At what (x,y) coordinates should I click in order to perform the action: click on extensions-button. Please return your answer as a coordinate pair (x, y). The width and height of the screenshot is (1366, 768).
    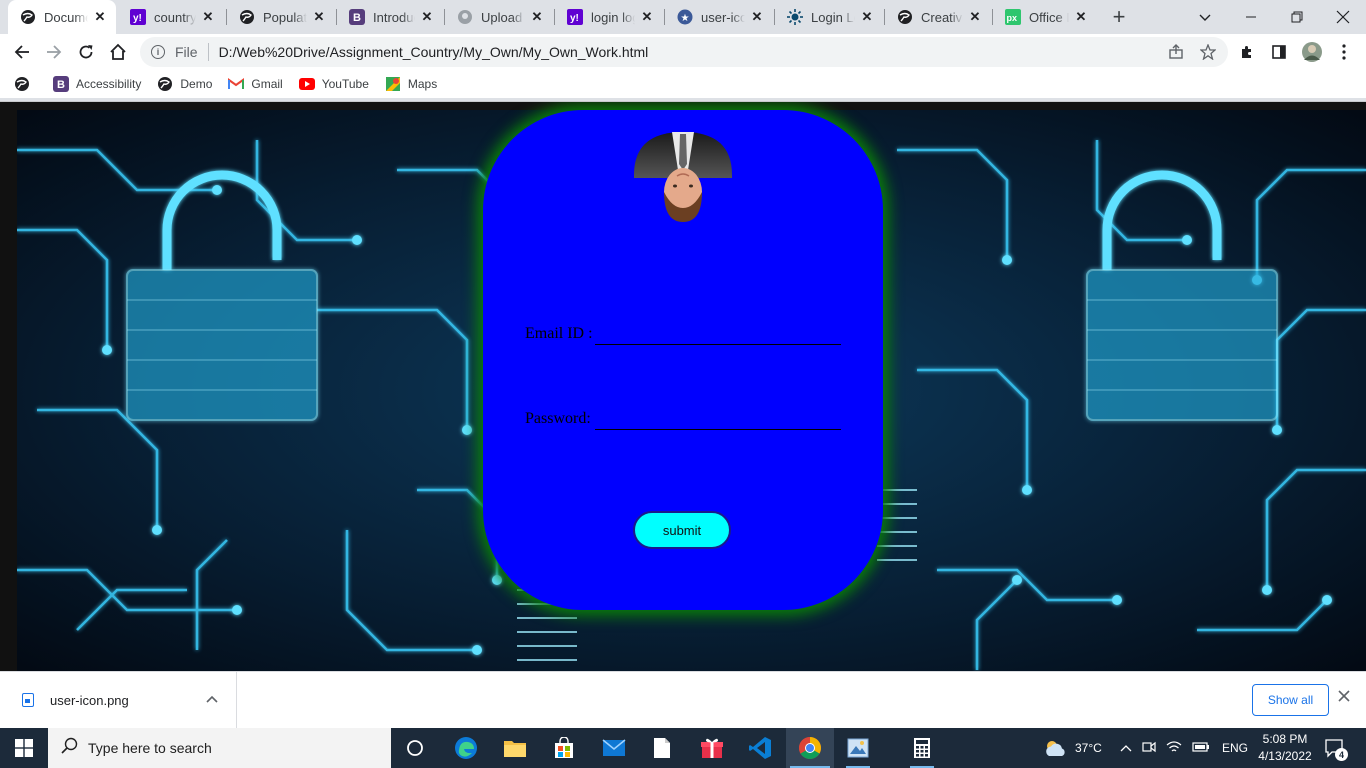
    Looking at the image, I should click on (1247, 52).